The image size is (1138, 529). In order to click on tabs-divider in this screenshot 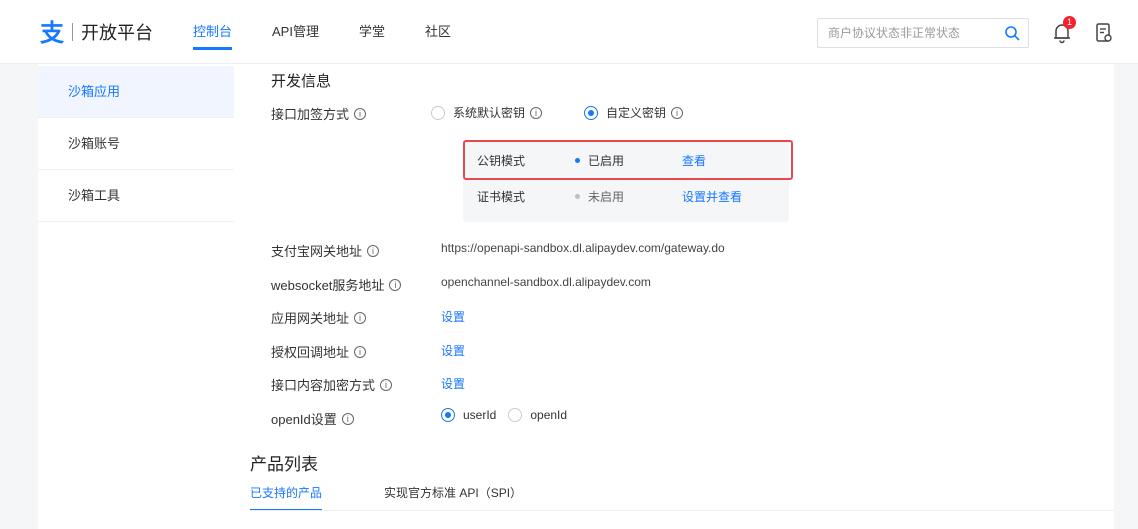, I will do `click(682, 510)`.